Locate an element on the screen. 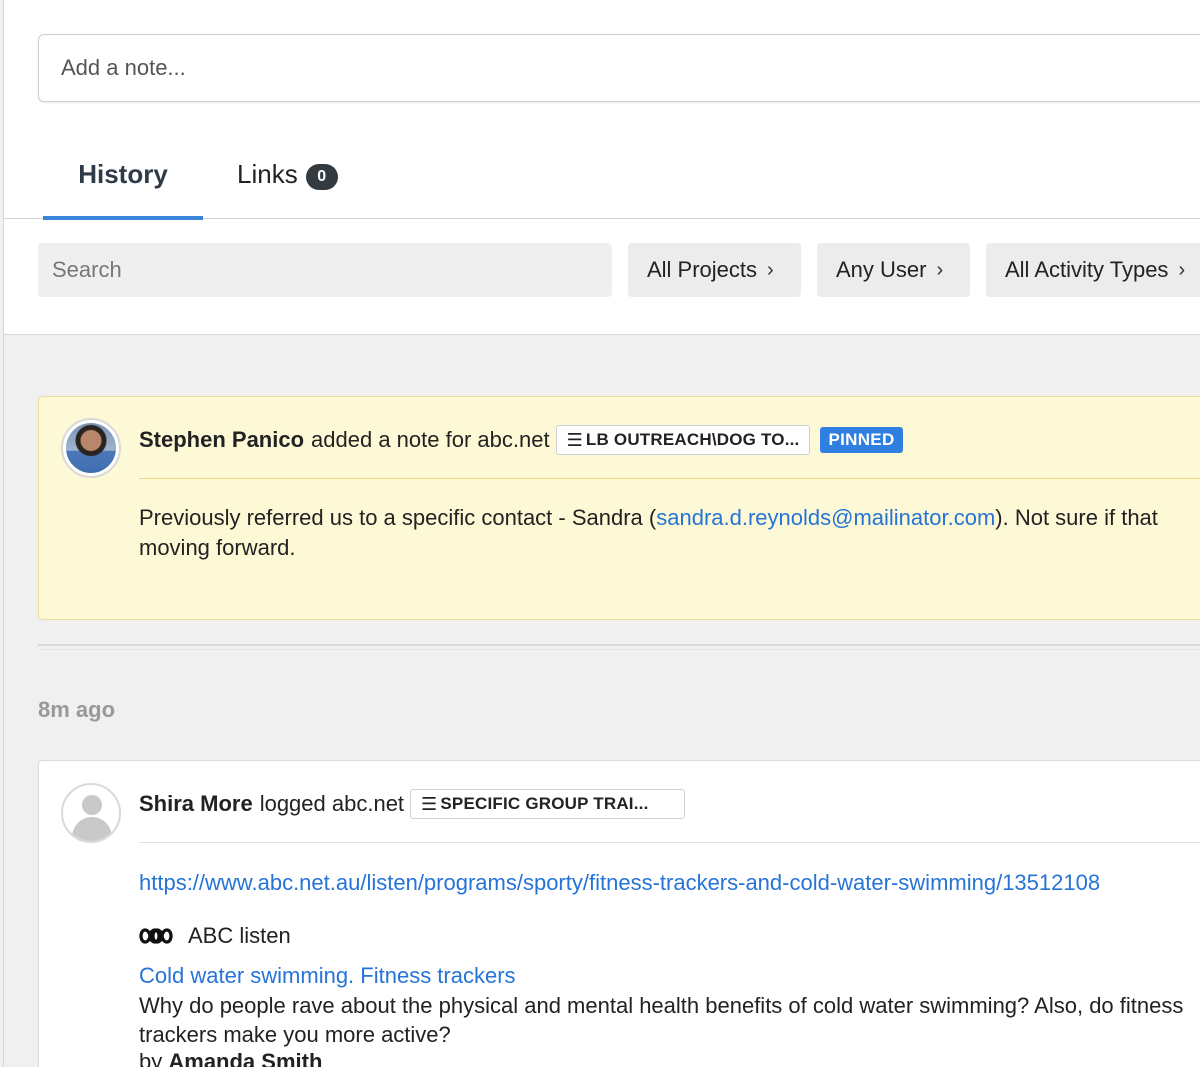 Image resolution: width=1200 pixels, height=1067 pixels. note-line-2: moving forward. is located at coordinates (217, 547).